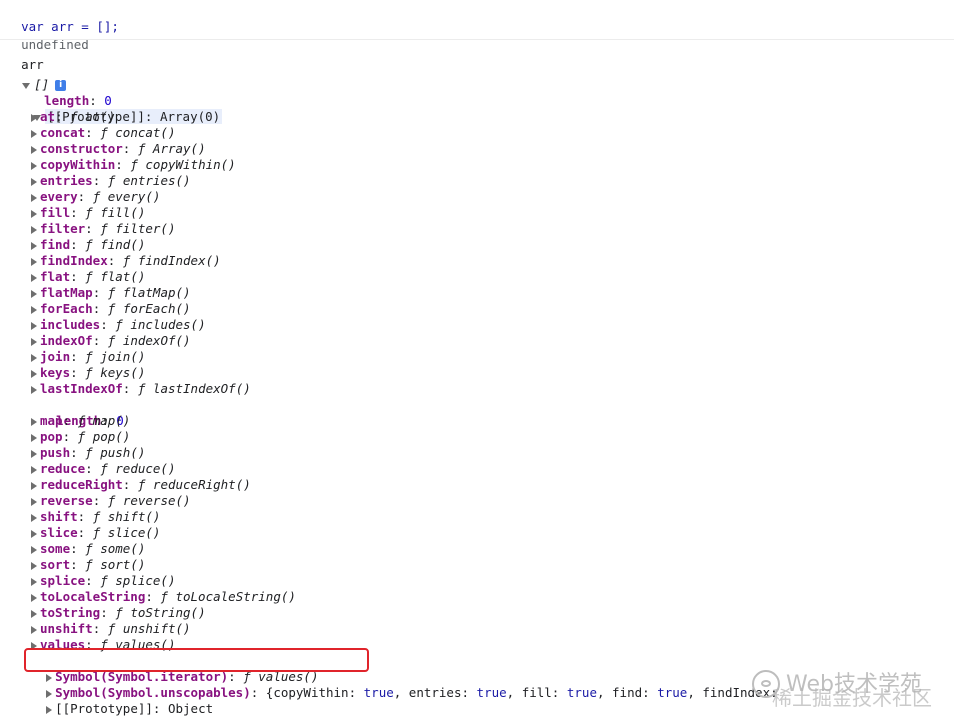 This screenshot has height=725, width=954. I want to click on property-row-proto-length: length: 0, so click(82, 412).